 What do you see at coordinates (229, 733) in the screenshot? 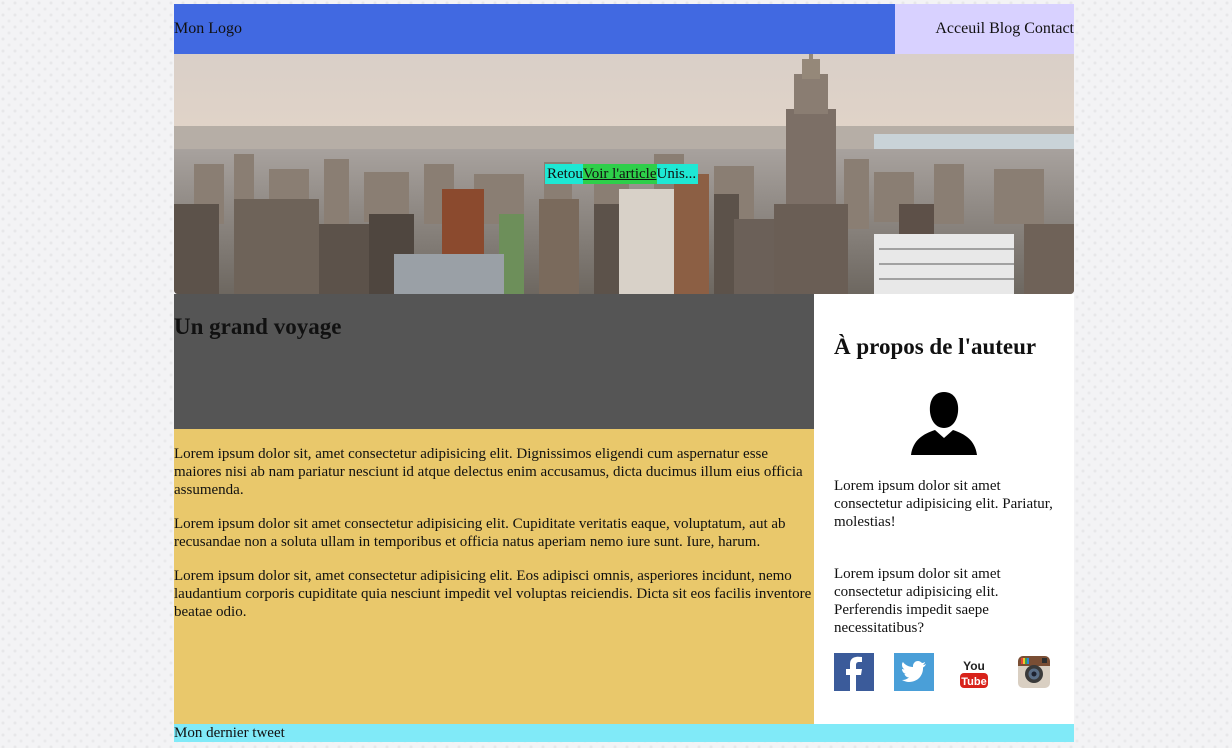
I see `latest-tweet: Mon dernier tweet` at bounding box center [229, 733].